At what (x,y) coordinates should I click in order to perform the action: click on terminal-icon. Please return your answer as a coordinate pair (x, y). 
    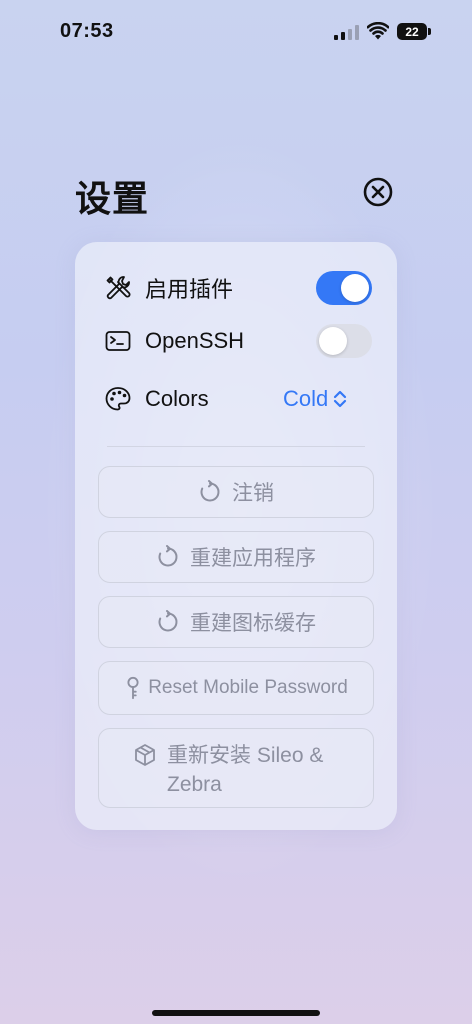
    Looking at the image, I should click on (118, 341).